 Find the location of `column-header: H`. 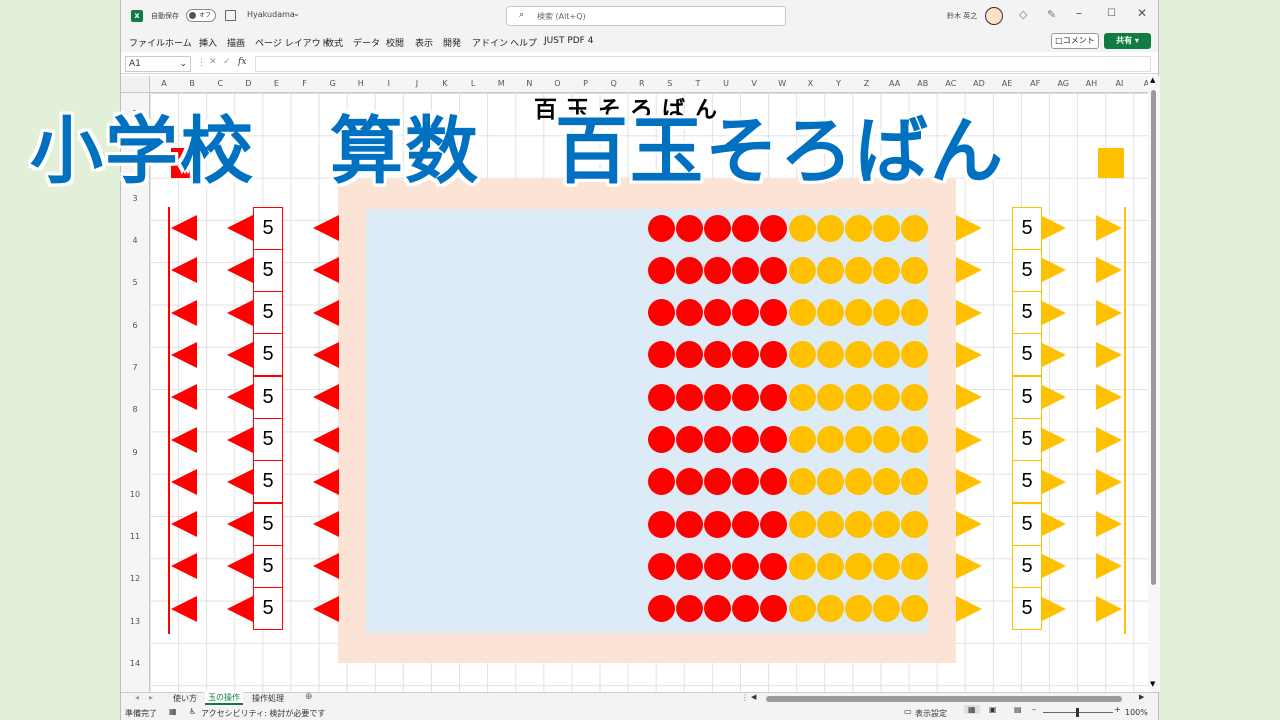

column-header: H is located at coordinates (361, 83).